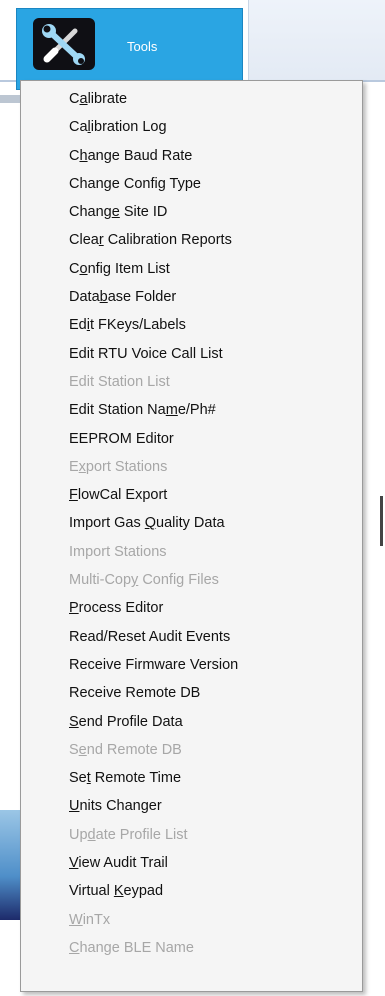 This screenshot has width=385, height=996. What do you see at coordinates (10, 865) in the screenshot?
I see `background-image-fragment` at bounding box center [10, 865].